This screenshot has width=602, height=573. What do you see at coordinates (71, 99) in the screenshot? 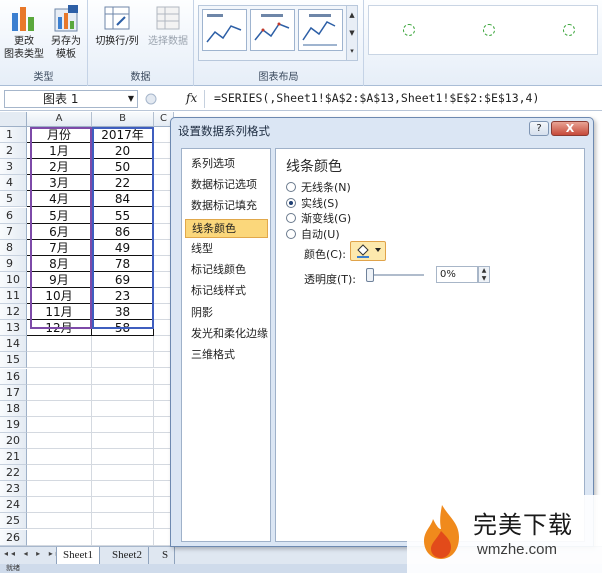
I see `name-box: 图表 1 ▼` at bounding box center [71, 99].